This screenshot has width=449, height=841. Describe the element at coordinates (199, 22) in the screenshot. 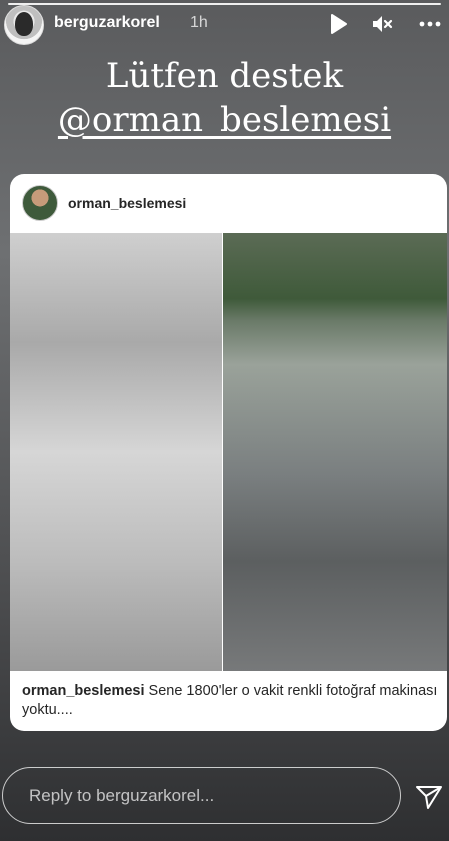

I see `story-time: 1h` at that location.